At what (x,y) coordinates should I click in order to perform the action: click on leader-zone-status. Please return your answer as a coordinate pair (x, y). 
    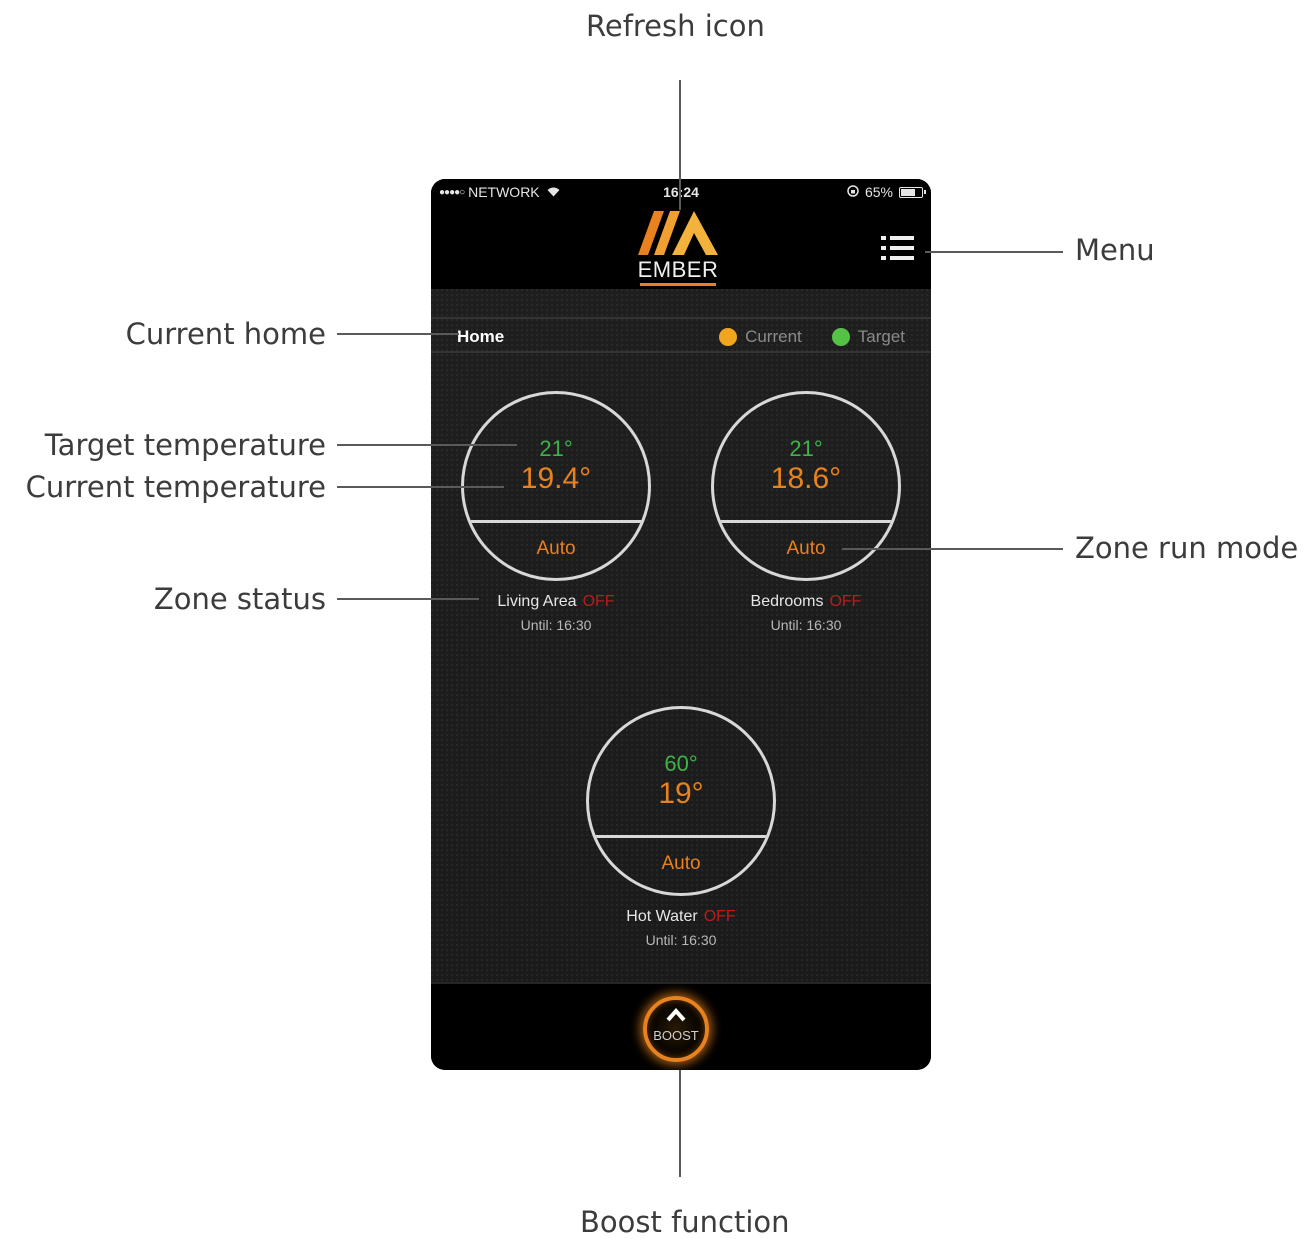
    Looking at the image, I should click on (408, 599).